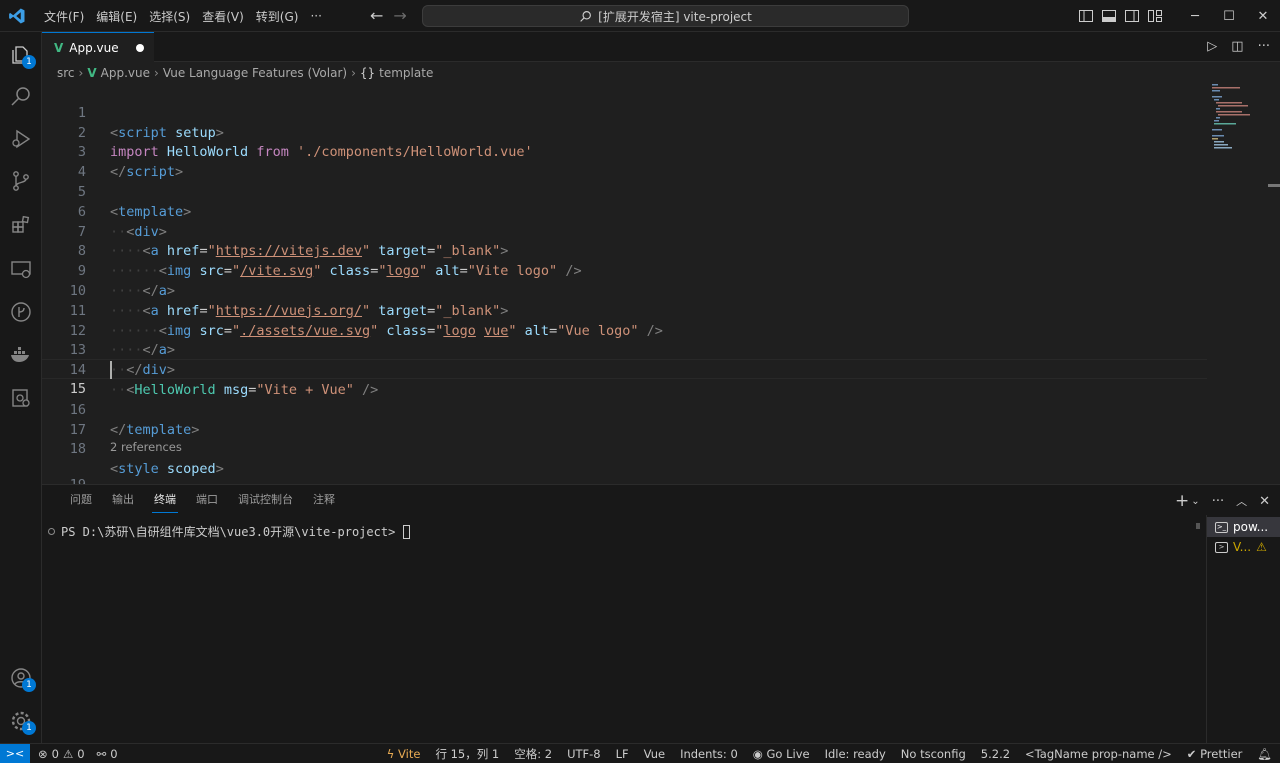  What do you see at coordinates (265, 500) in the screenshot?
I see `tab-debug-console: 调试控制台` at bounding box center [265, 500].